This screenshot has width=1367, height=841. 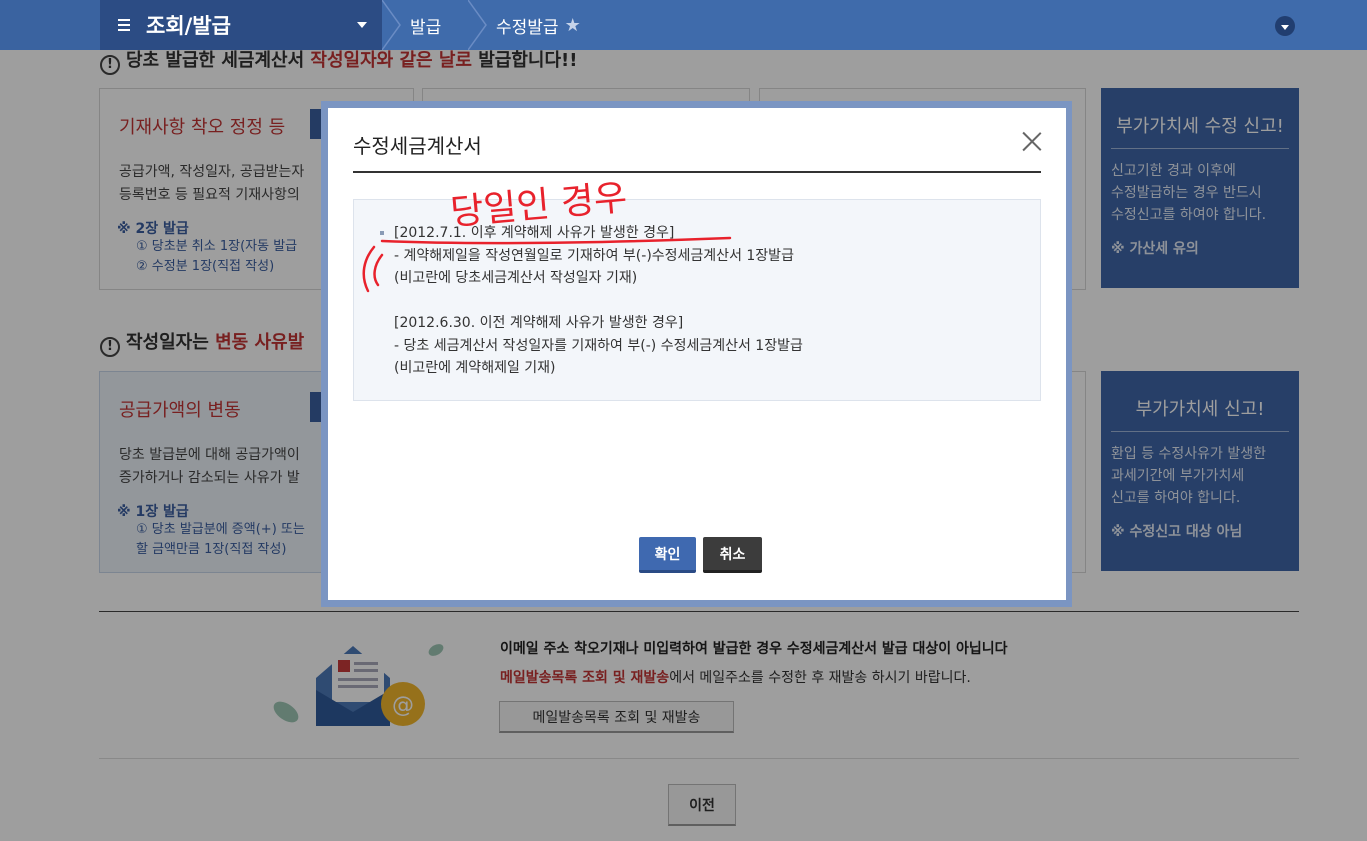 What do you see at coordinates (188, 26) in the screenshot?
I see `menu-title: 조회/발급` at bounding box center [188, 26].